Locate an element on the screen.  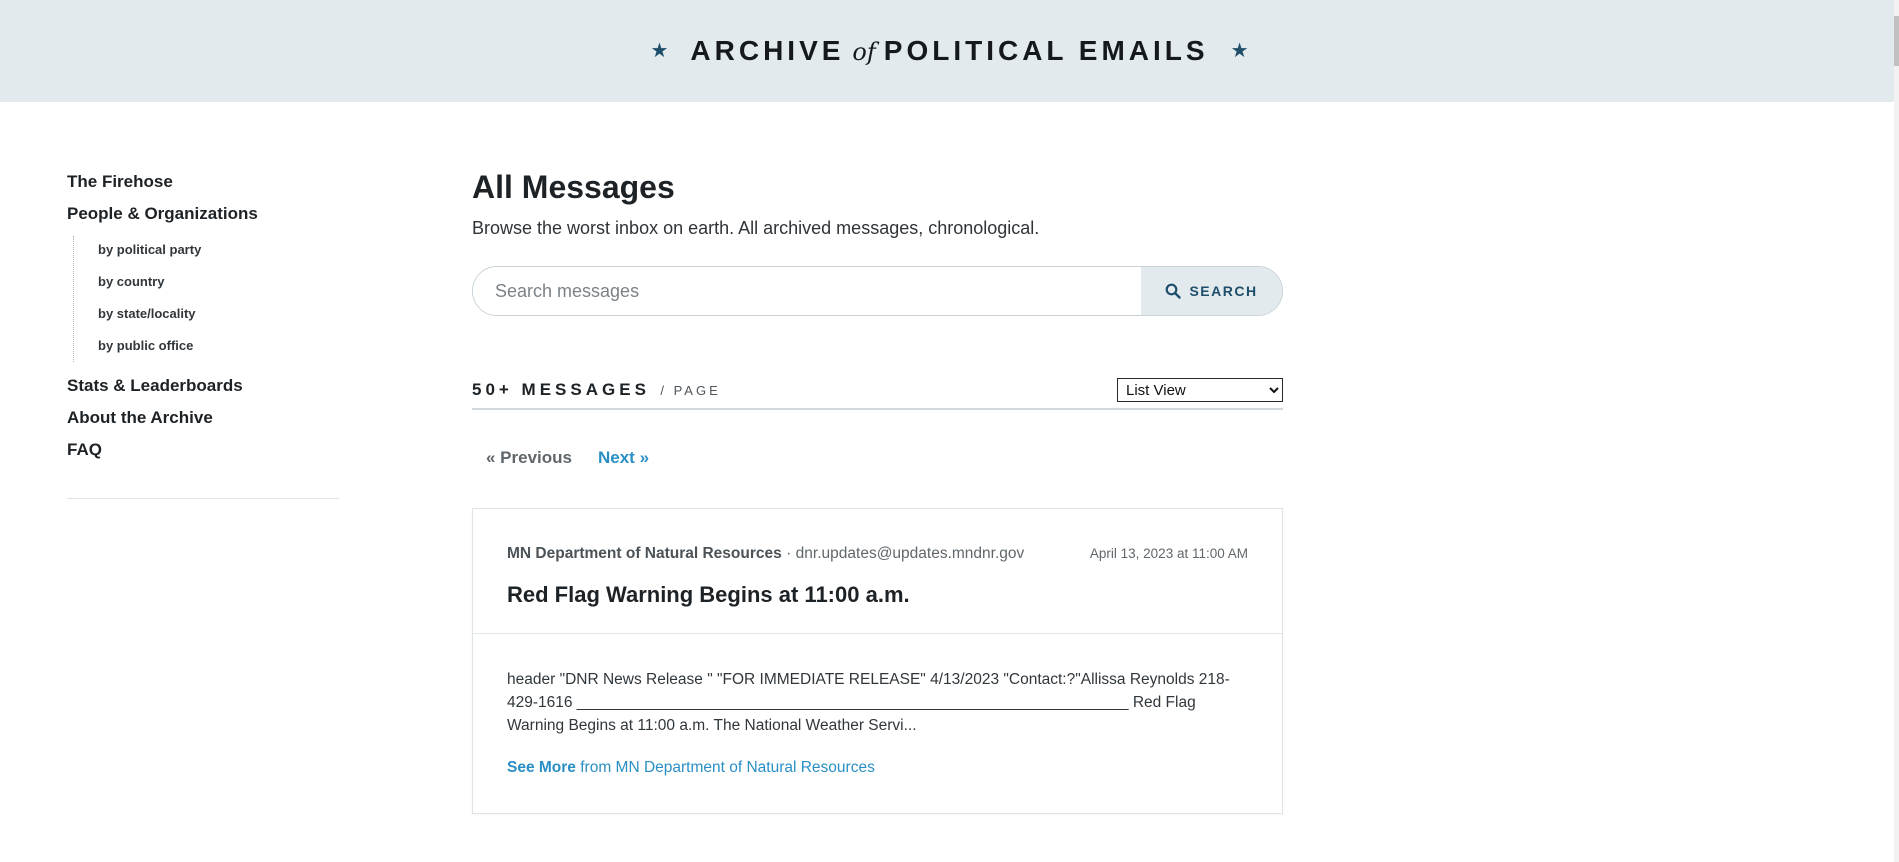
scrollbar-thumb is located at coordinates (1896, 41).